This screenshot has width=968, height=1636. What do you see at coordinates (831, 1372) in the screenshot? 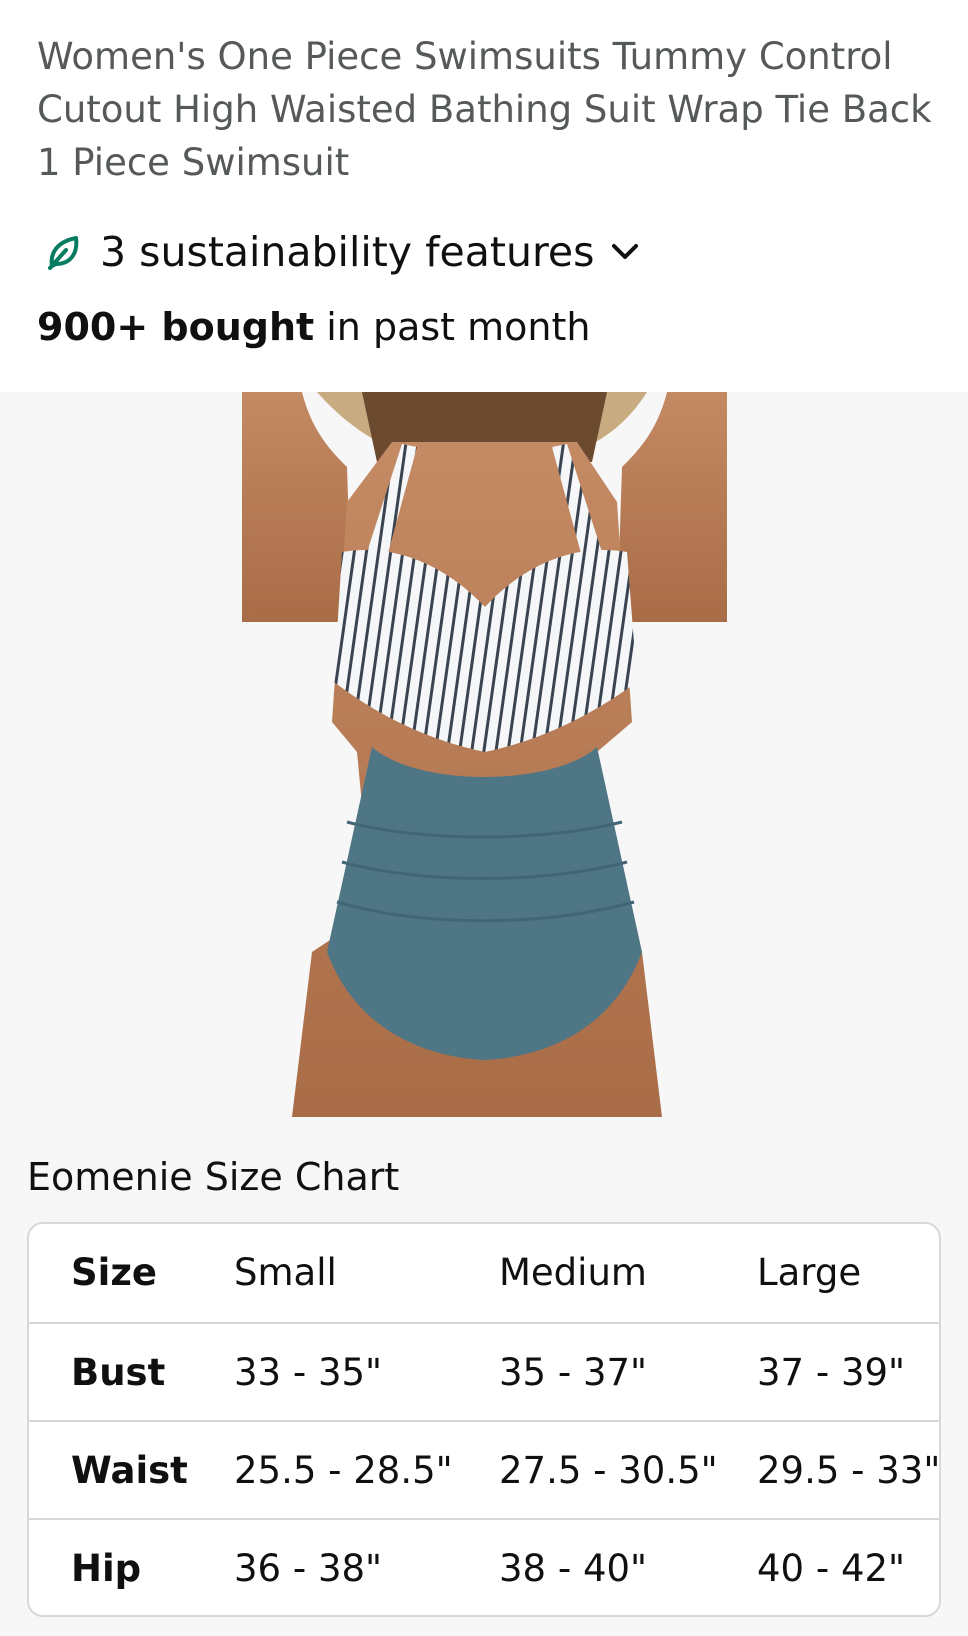
I see `table-cell: 37 - 39"` at bounding box center [831, 1372].